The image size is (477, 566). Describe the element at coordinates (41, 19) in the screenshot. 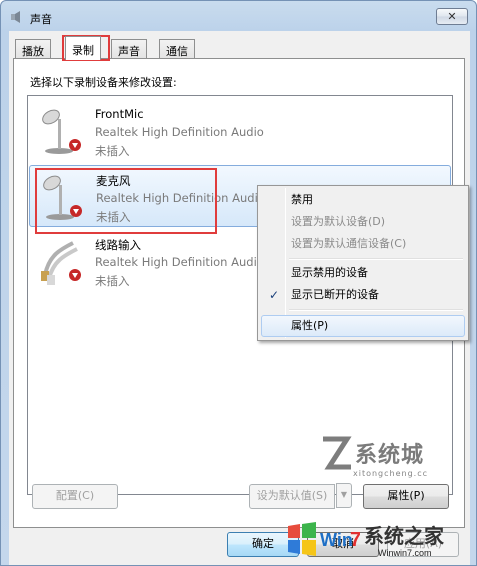

I see `window-title: 声音` at that location.